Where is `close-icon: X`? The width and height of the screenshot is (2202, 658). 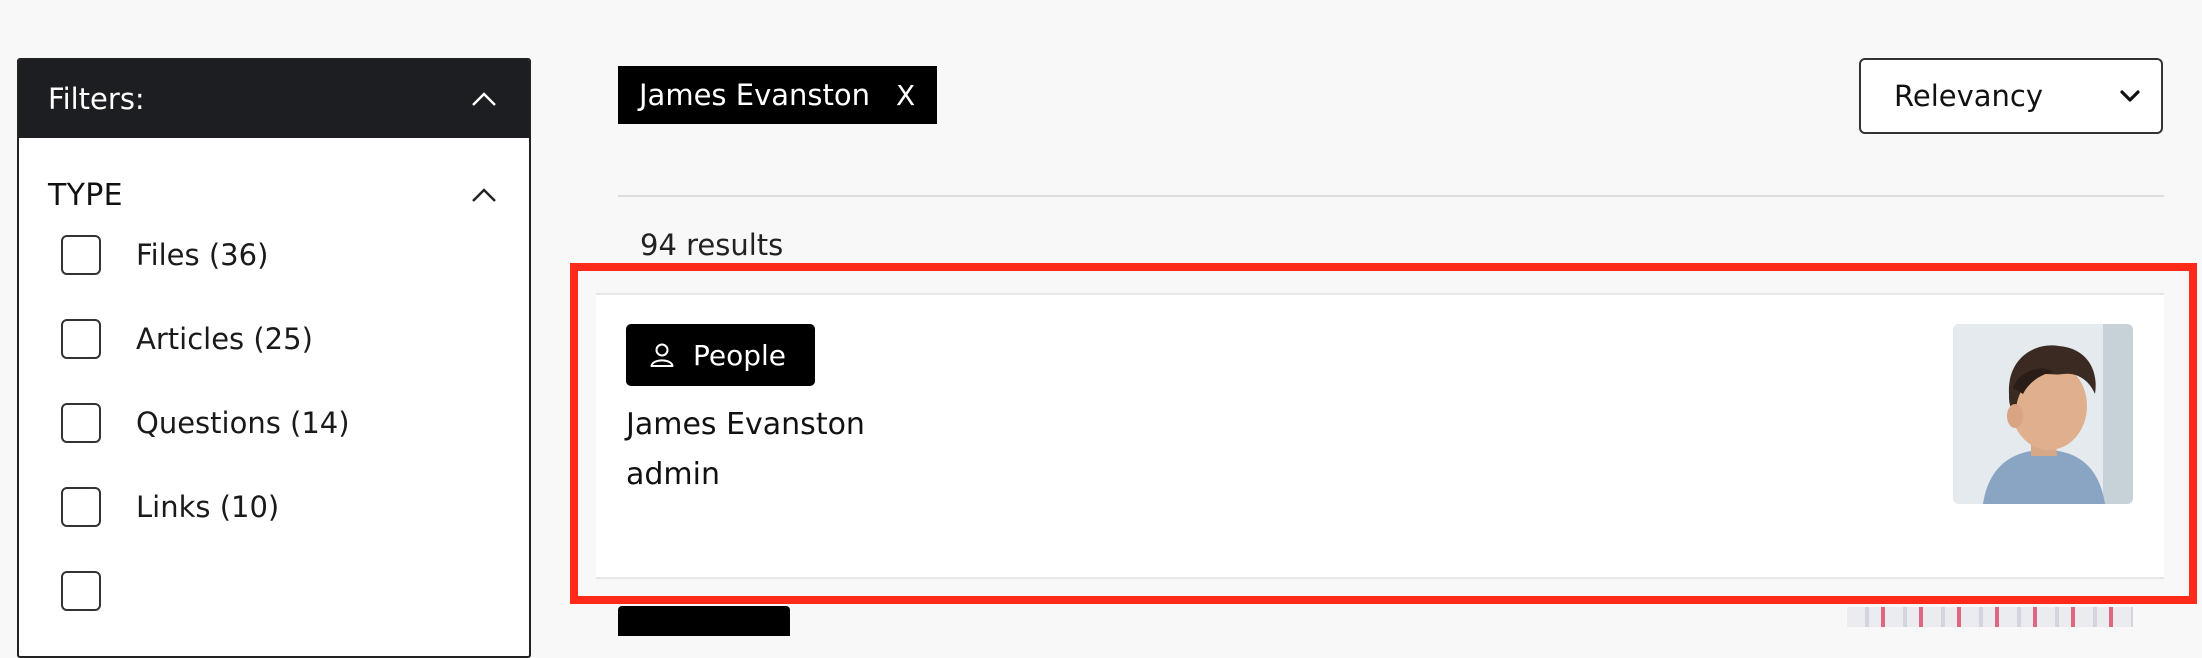 close-icon: X is located at coordinates (905, 95).